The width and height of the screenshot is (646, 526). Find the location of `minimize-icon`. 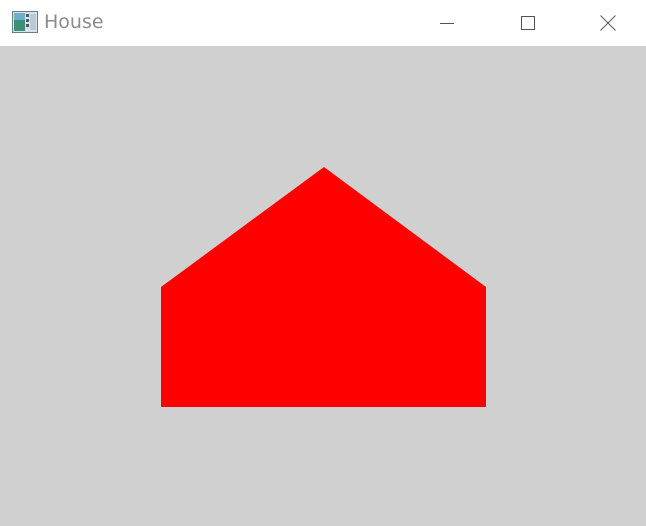

minimize-icon is located at coordinates (447, 23).